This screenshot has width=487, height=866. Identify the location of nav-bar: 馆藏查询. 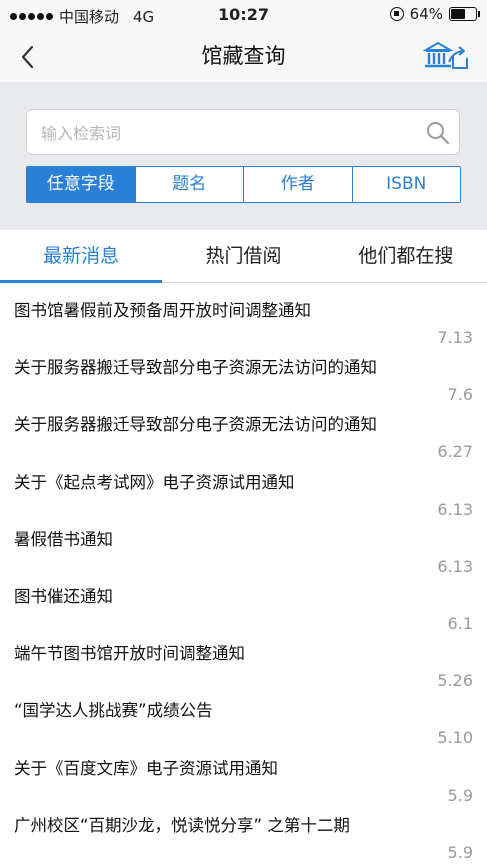
(243, 56).